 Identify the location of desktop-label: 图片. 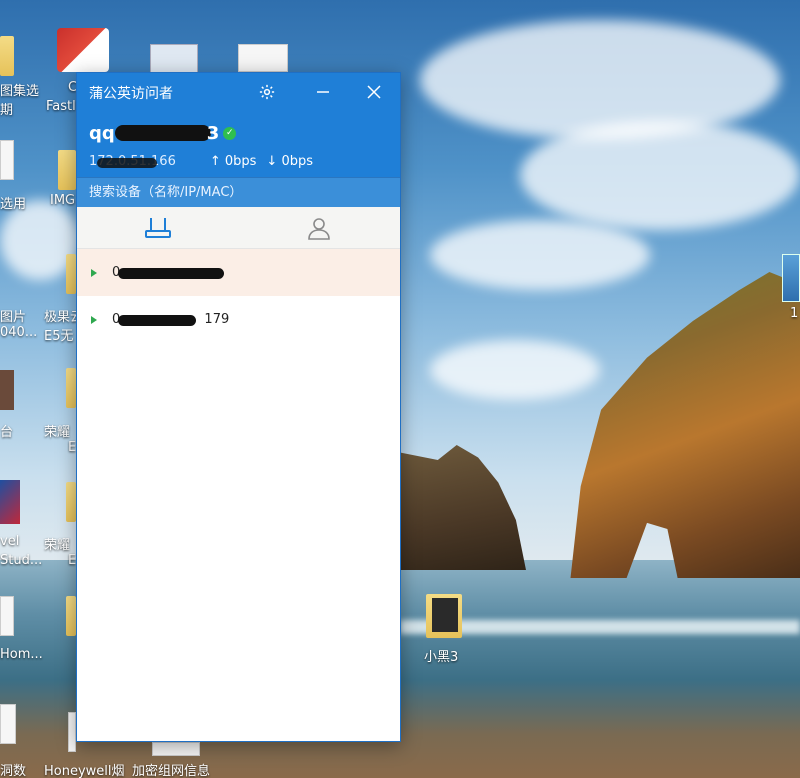
(13, 317).